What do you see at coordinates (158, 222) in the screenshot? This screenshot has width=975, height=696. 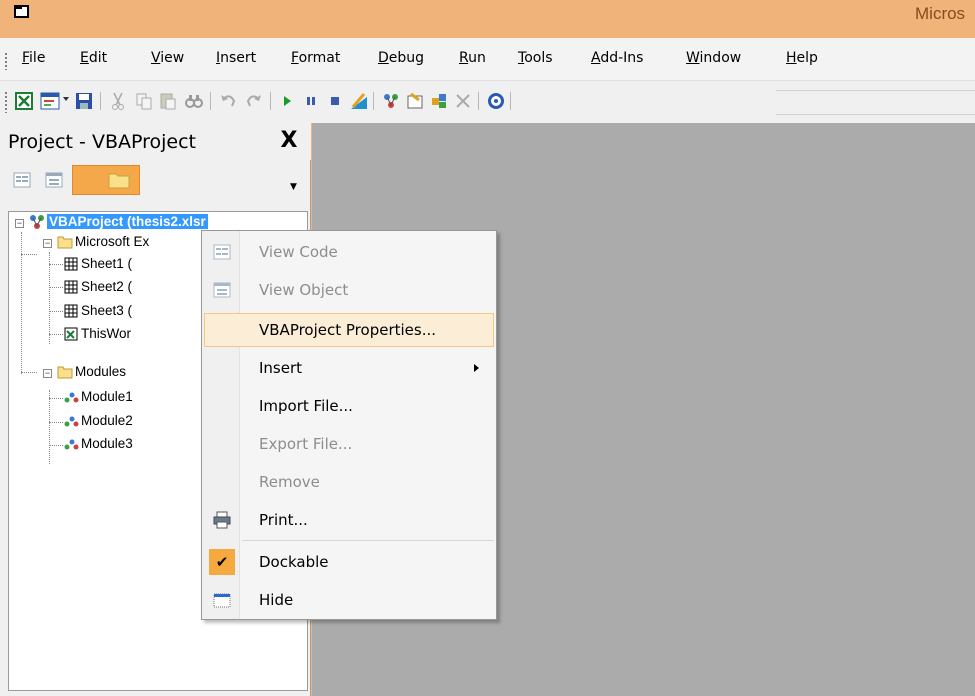 I see `tree-node-vbaproject: − VBAProject (thesis2.xlsr` at bounding box center [158, 222].